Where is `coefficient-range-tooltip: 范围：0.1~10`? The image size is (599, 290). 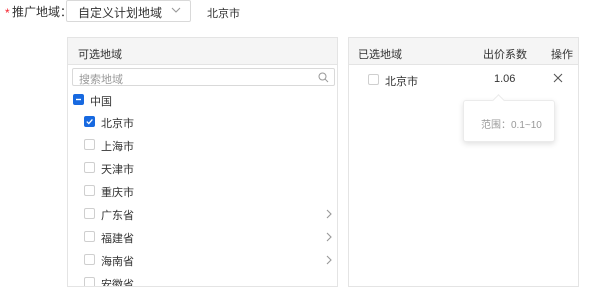 coefficient-range-tooltip: 范围：0.1~10 is located at coordinates (509, 118).